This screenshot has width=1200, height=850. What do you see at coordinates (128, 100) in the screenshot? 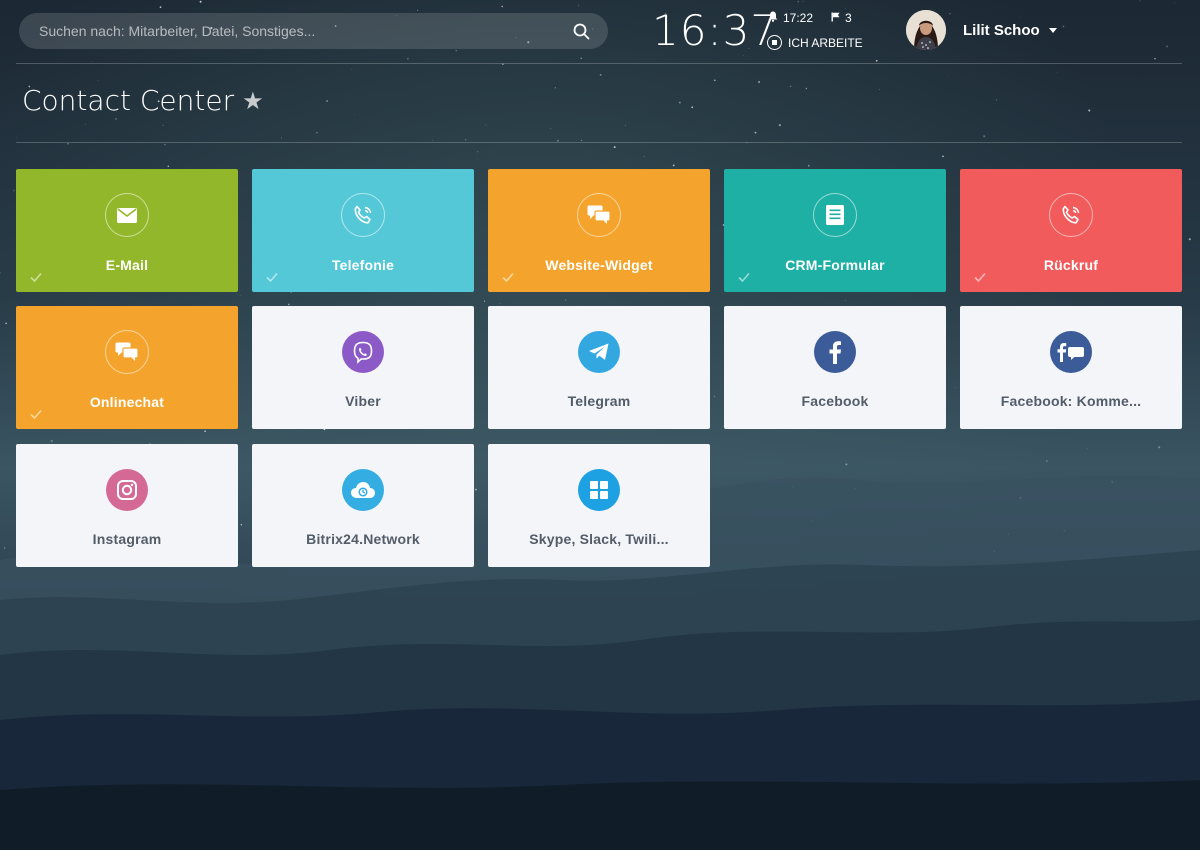
I see `page-title: Contact Center` at bounding box center [128, 100].